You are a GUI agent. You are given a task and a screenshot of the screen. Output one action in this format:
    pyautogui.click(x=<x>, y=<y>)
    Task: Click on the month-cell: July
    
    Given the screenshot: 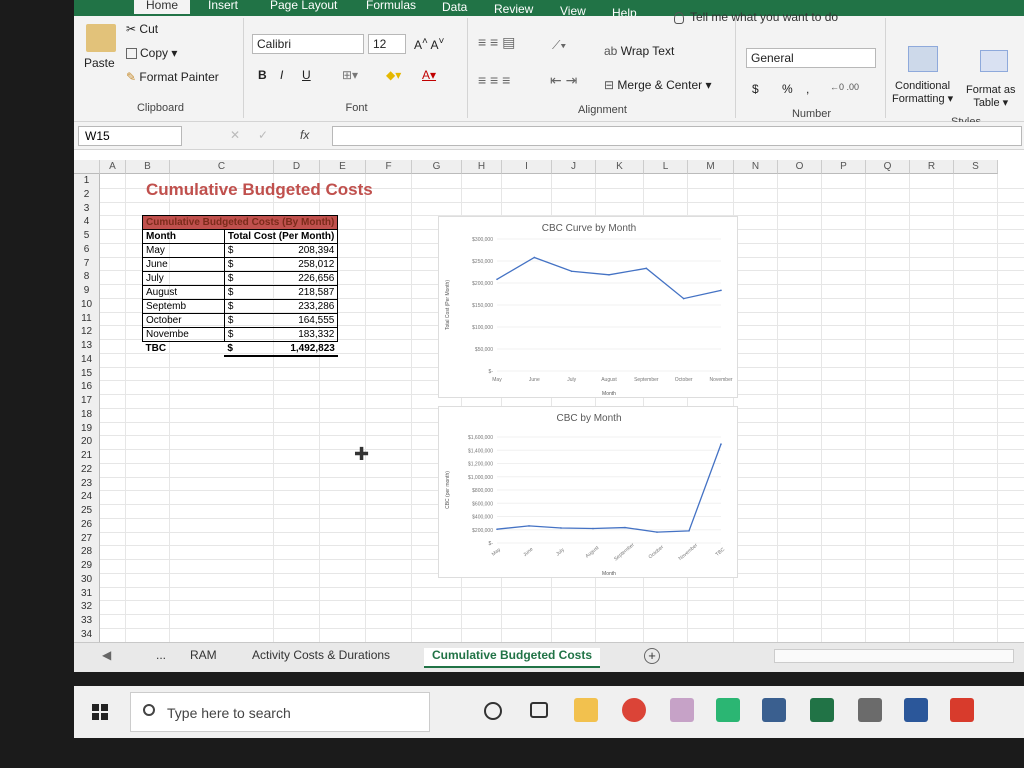 What is the action you would take?
    pyautogui.click(x=183, y=278)
    